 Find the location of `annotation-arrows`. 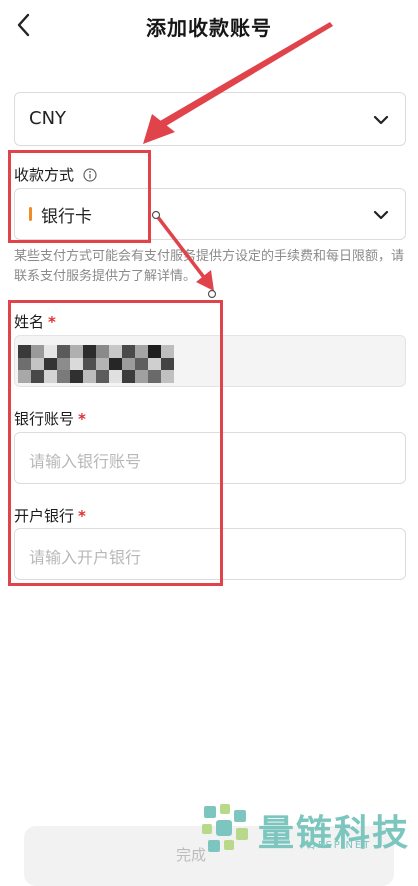

annotation-arrows is located at coordinates (238, 160).